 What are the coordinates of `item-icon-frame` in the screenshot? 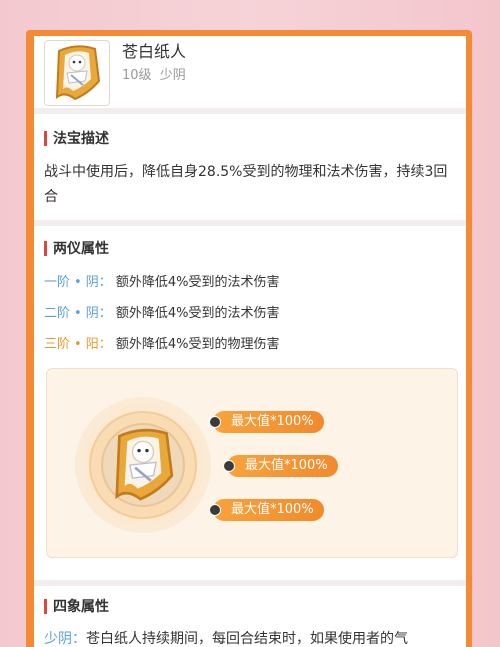 It's located at (77, 73).